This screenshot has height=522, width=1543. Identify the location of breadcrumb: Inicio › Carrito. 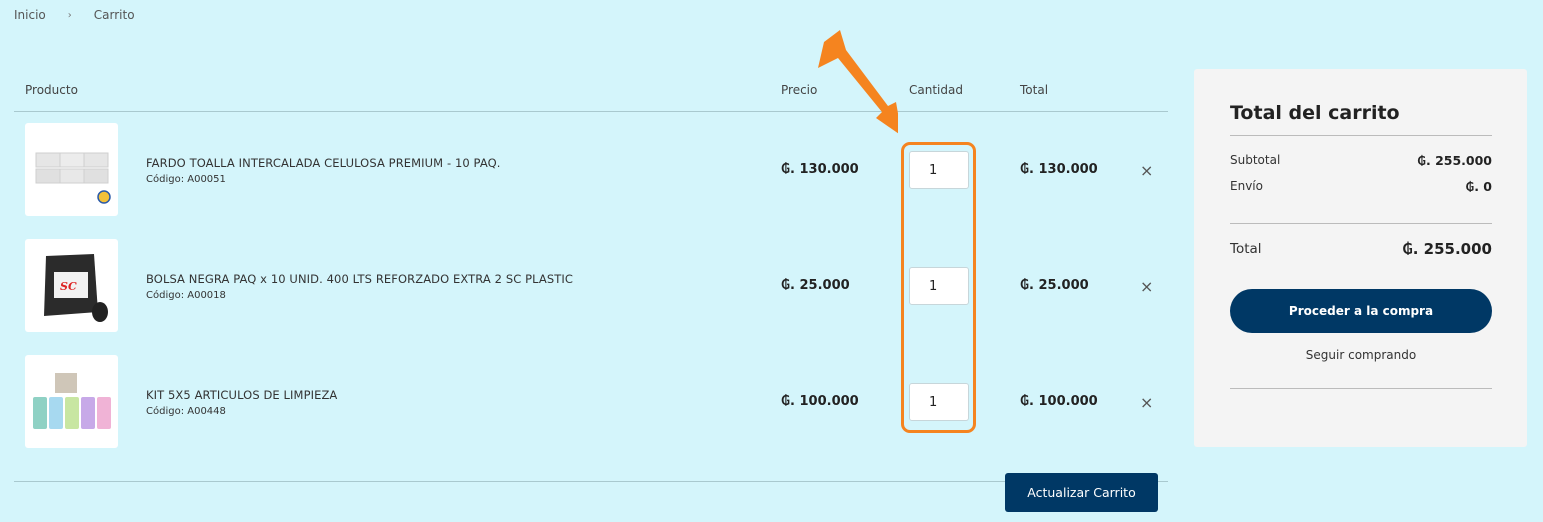
(74, 15).